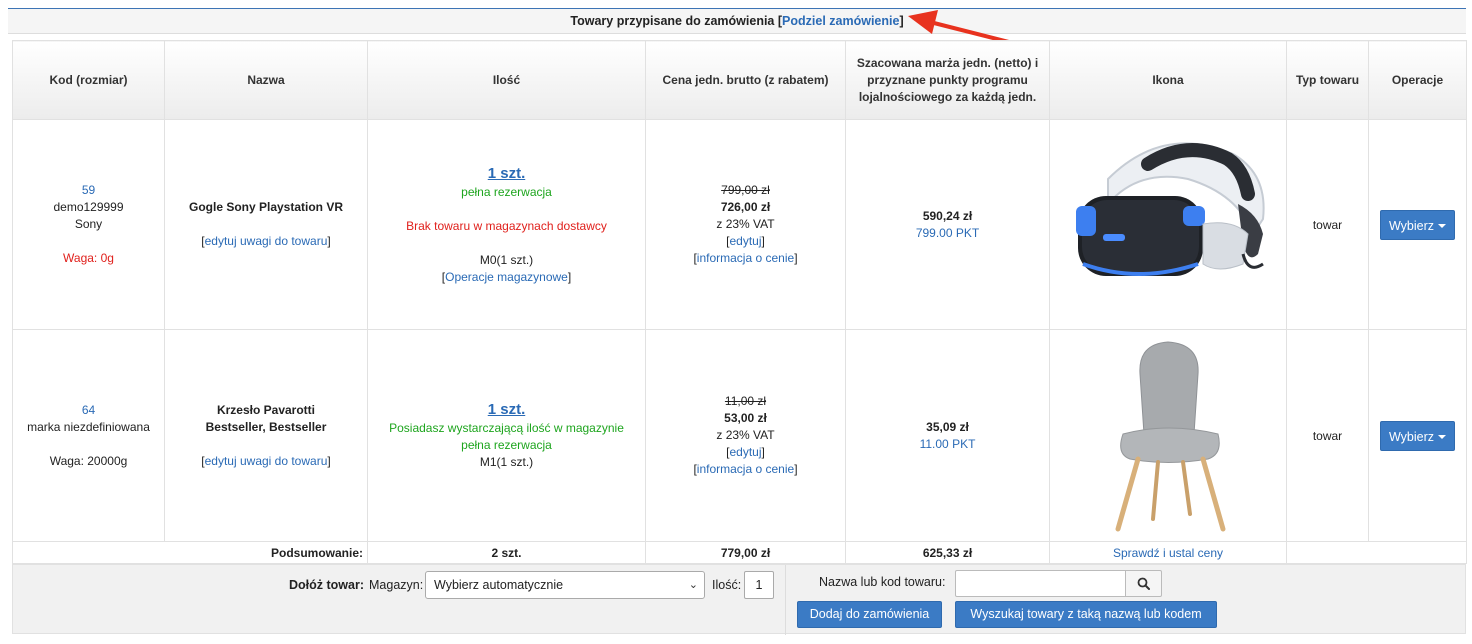 The height and width of the screenshot is (644, 1472). What do you see at coordinates (88, 258) in the screenshot?
I see `product-weight: Waga: 0g` at bounding box center [88, 258].